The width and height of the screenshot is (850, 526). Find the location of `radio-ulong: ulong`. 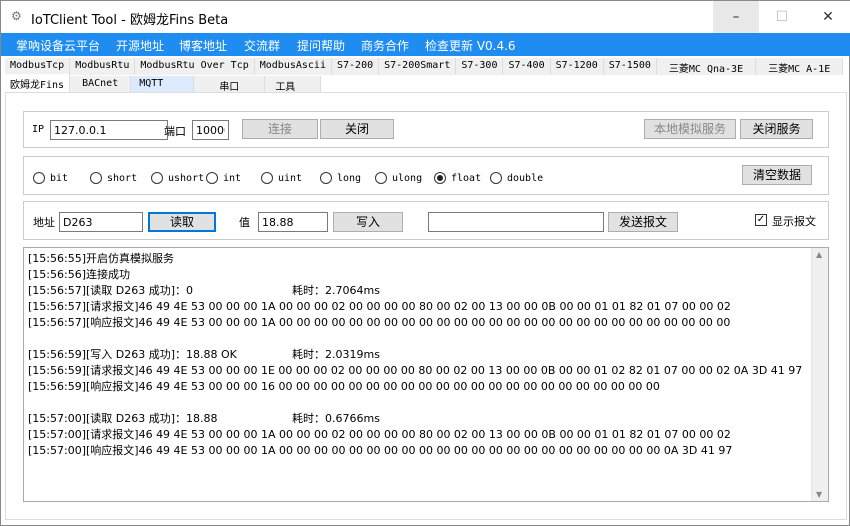

radio-ulong: ulong is located at coordinates (398, 178).